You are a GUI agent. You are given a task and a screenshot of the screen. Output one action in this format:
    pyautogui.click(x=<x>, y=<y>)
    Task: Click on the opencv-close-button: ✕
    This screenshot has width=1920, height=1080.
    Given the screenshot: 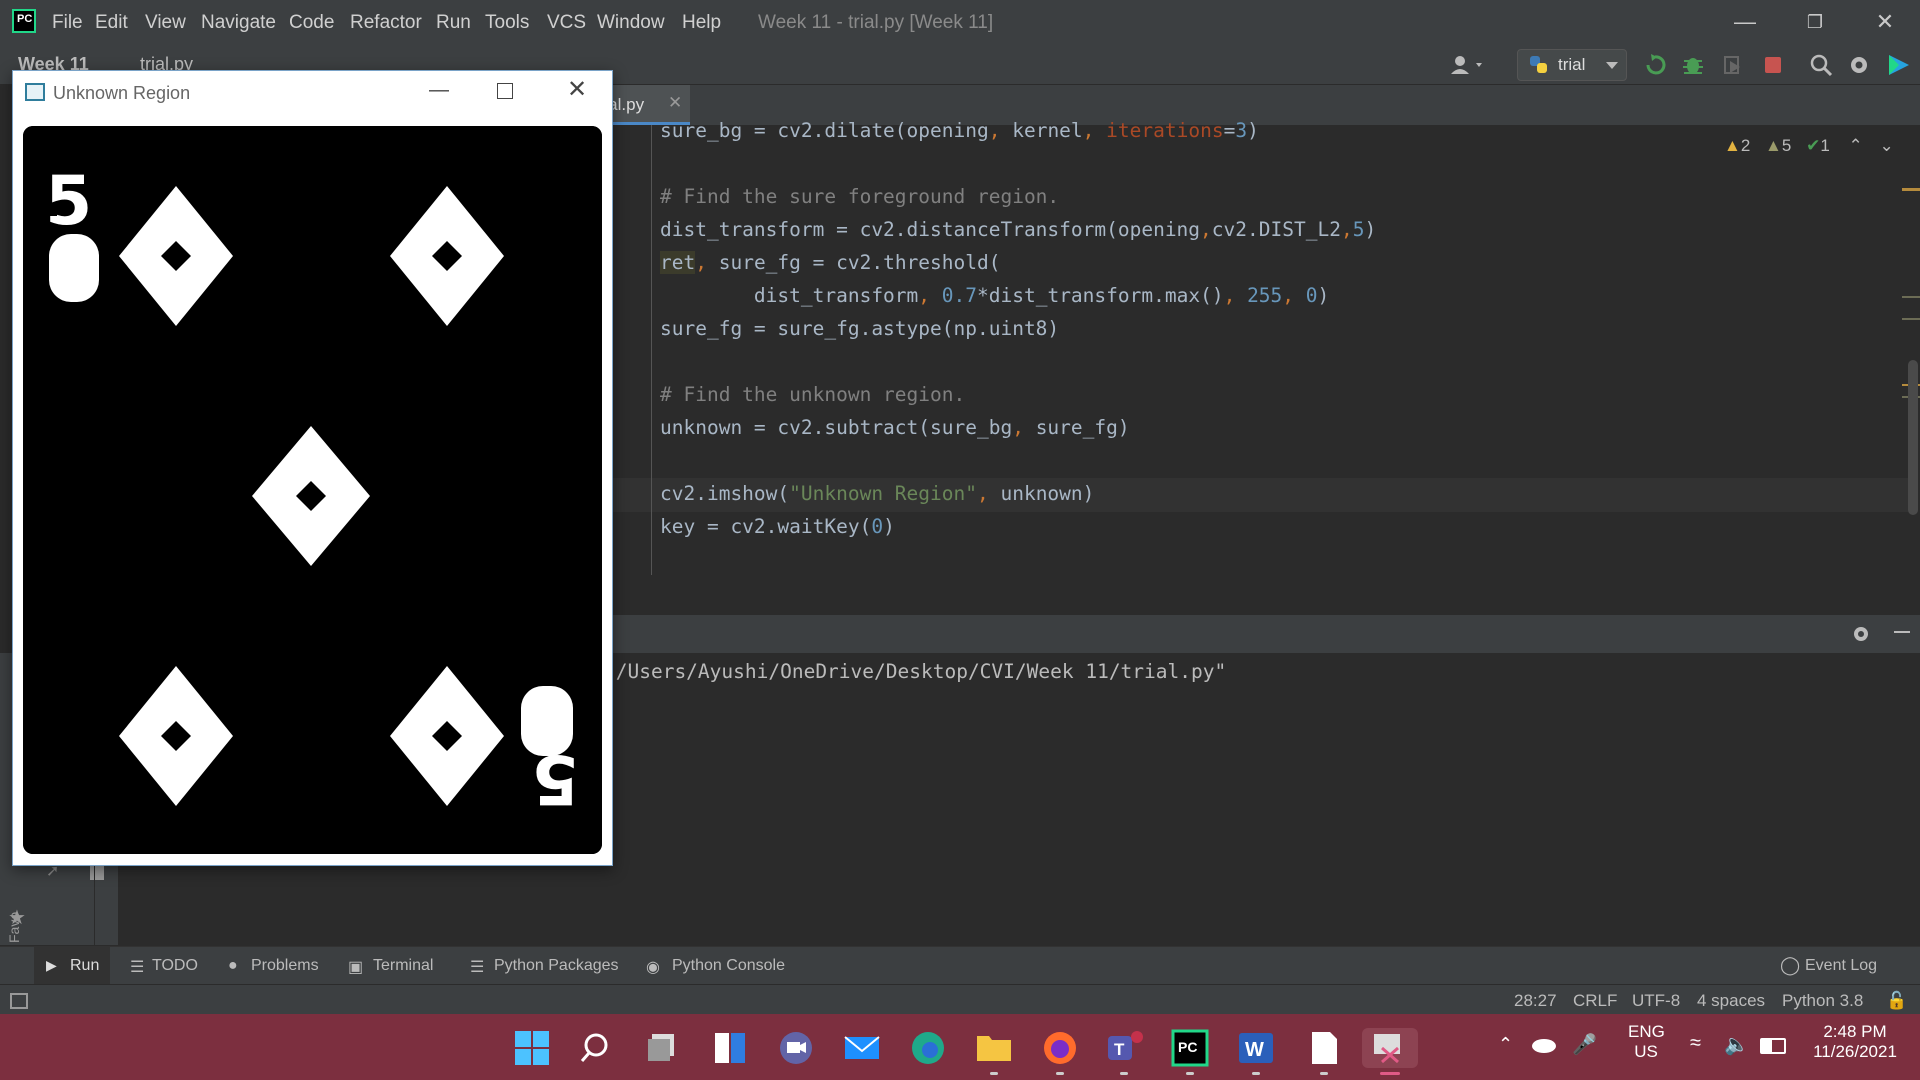 What is the action you would take?
    pyautogui.click(x=577, y=89)
    